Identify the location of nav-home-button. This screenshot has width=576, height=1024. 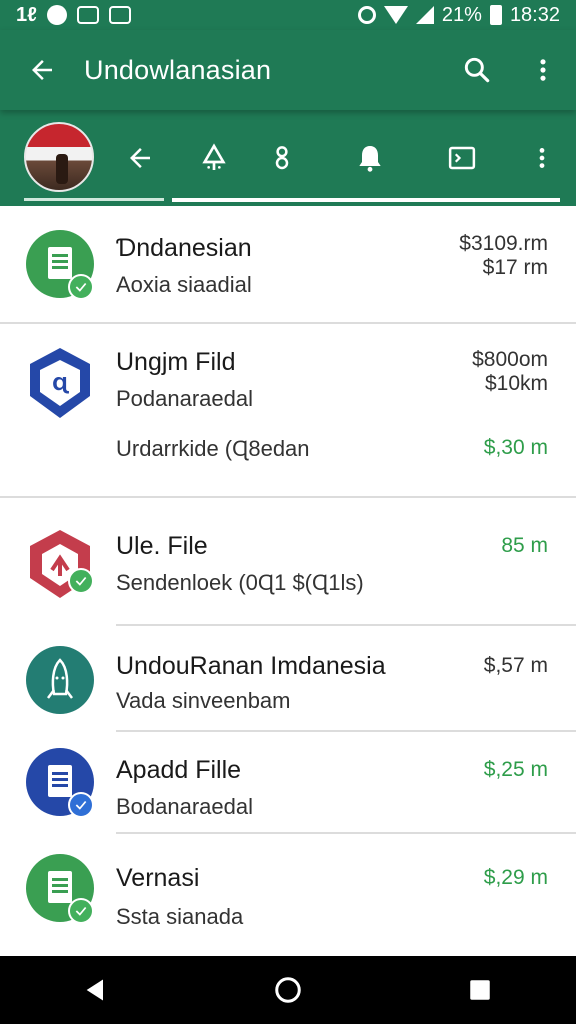
(288, 990).